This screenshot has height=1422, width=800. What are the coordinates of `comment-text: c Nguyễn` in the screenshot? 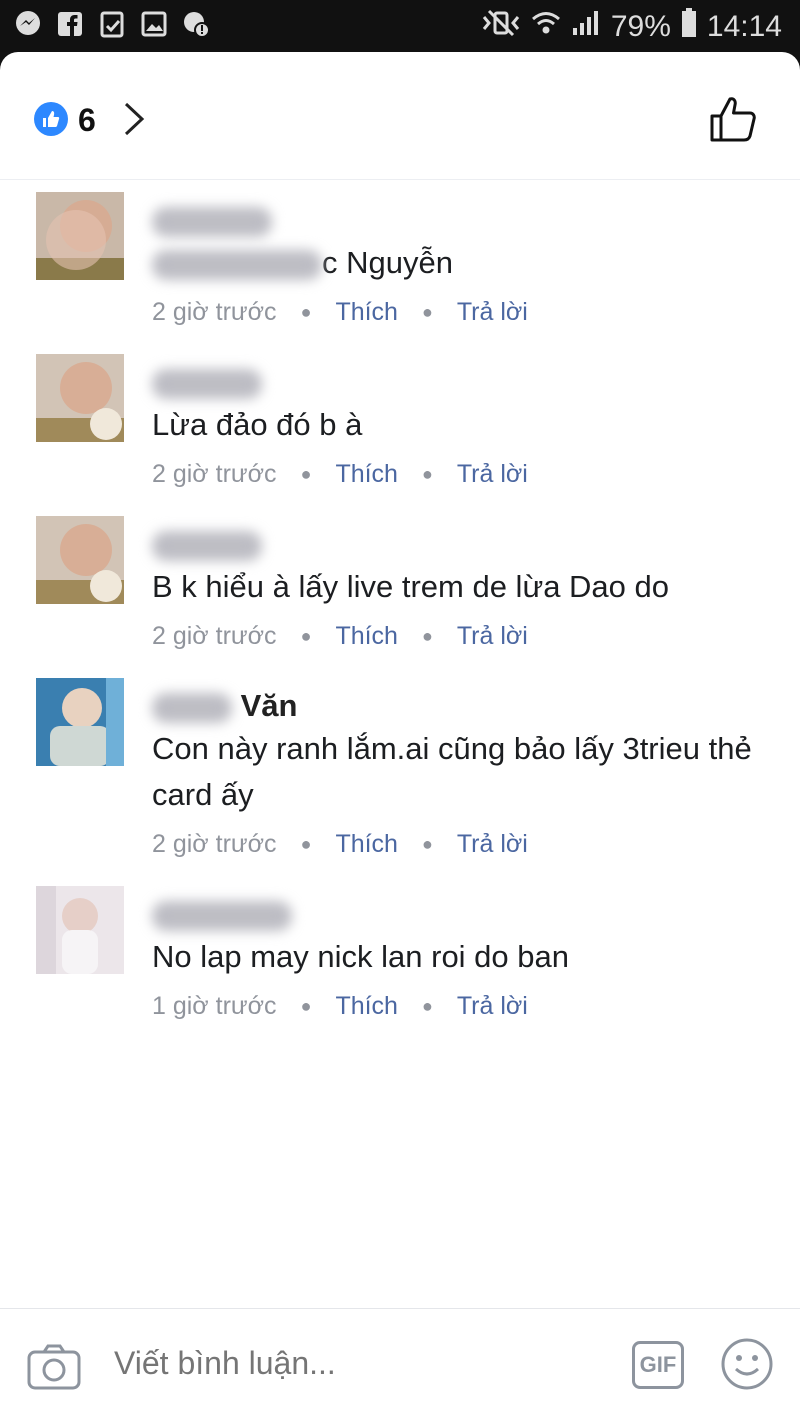 It's located at (462, 263).